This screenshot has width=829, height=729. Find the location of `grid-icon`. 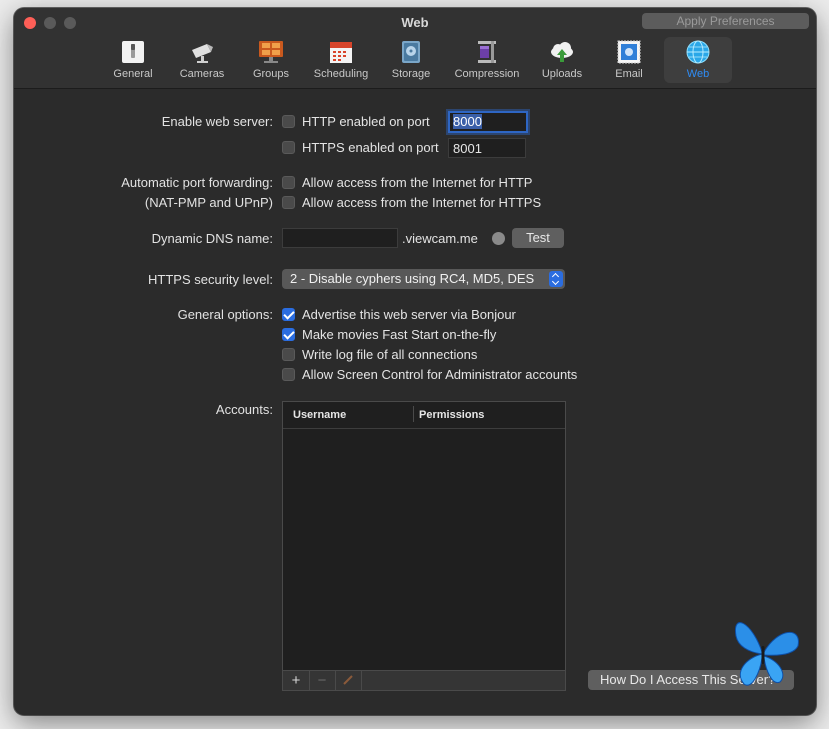

grid-icon is located at coordinates (271, 52).